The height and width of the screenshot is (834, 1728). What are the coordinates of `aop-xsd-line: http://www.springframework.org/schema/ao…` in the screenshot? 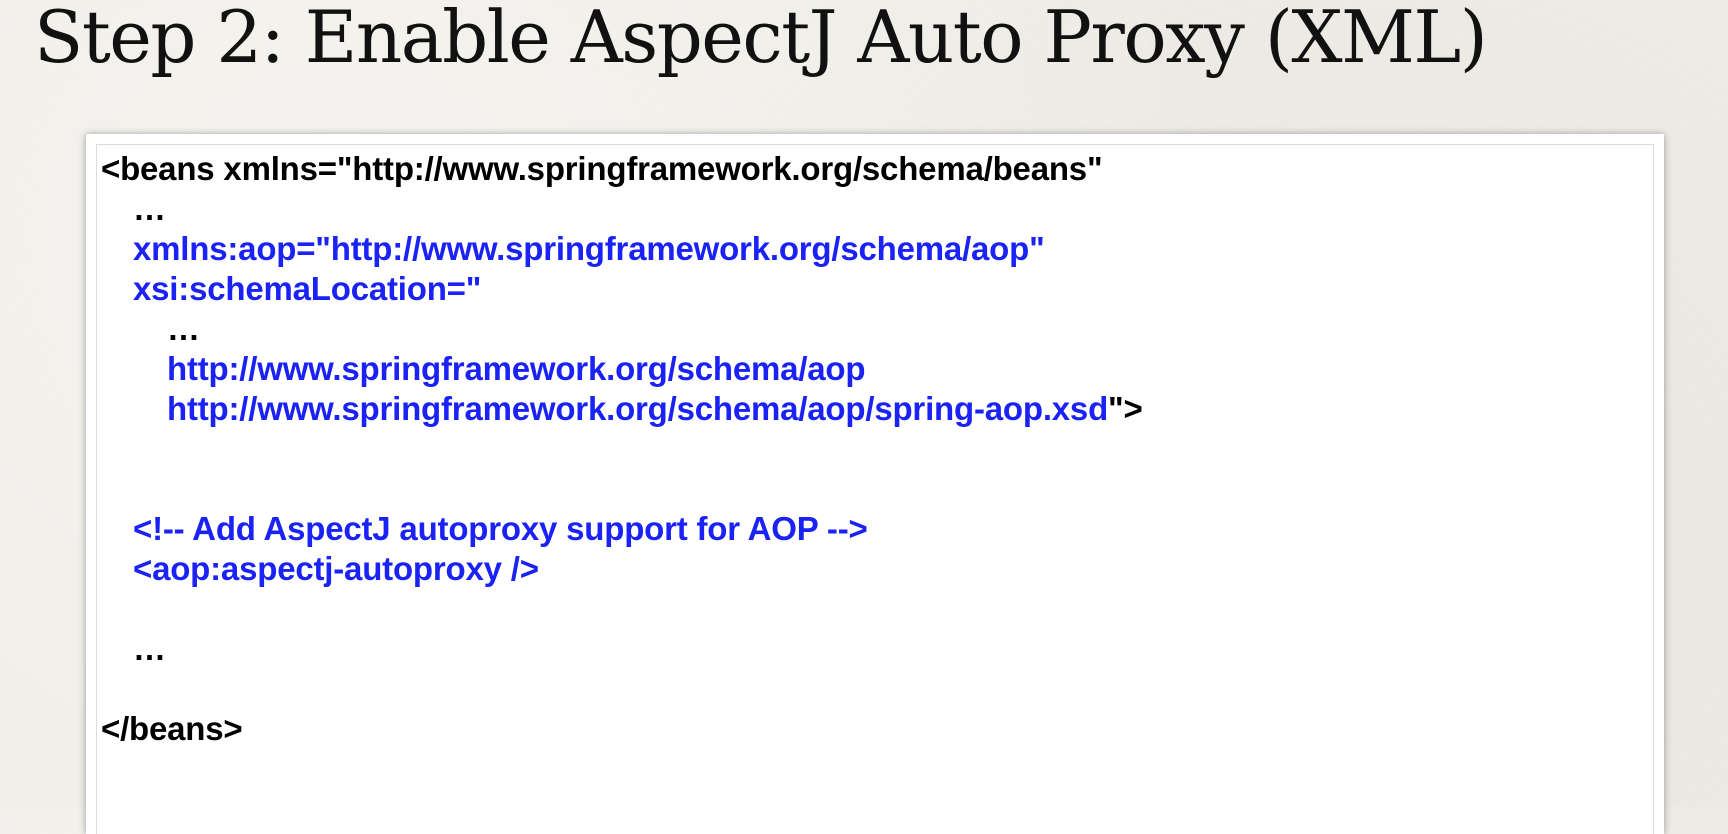 It's located at (655, 409).